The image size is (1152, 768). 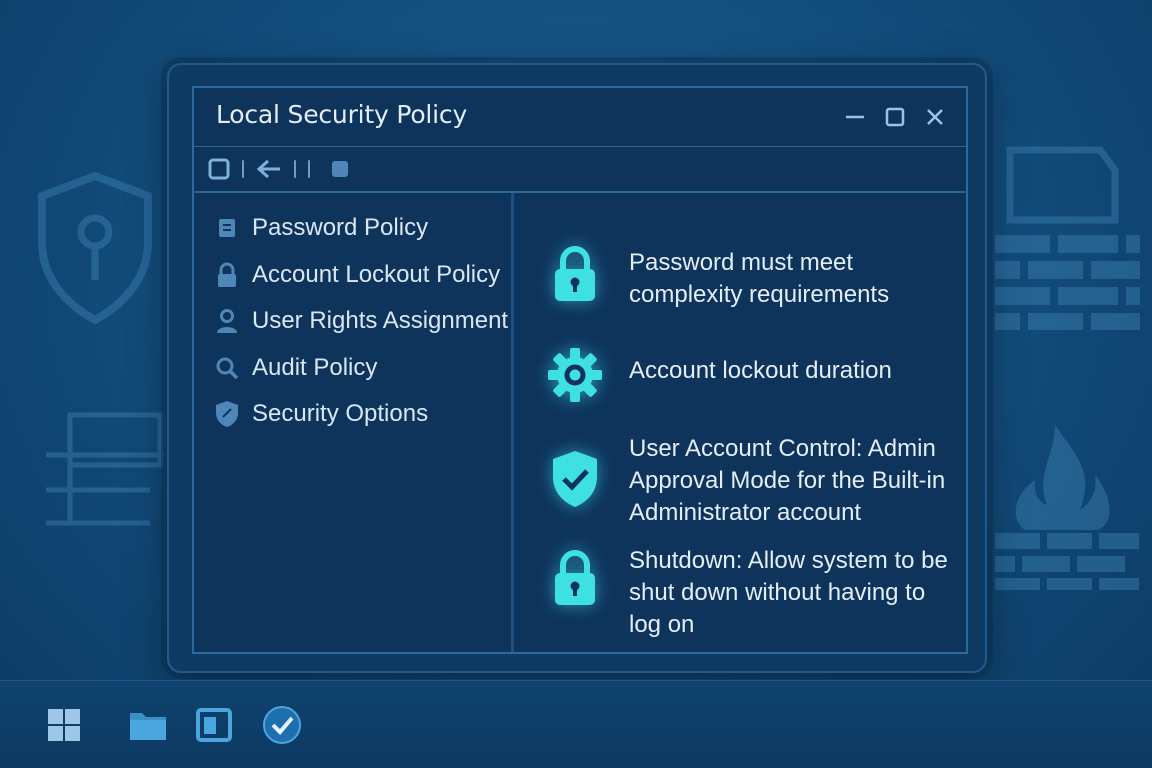 I want to click on stop-icon, so click(x=340, y=169).